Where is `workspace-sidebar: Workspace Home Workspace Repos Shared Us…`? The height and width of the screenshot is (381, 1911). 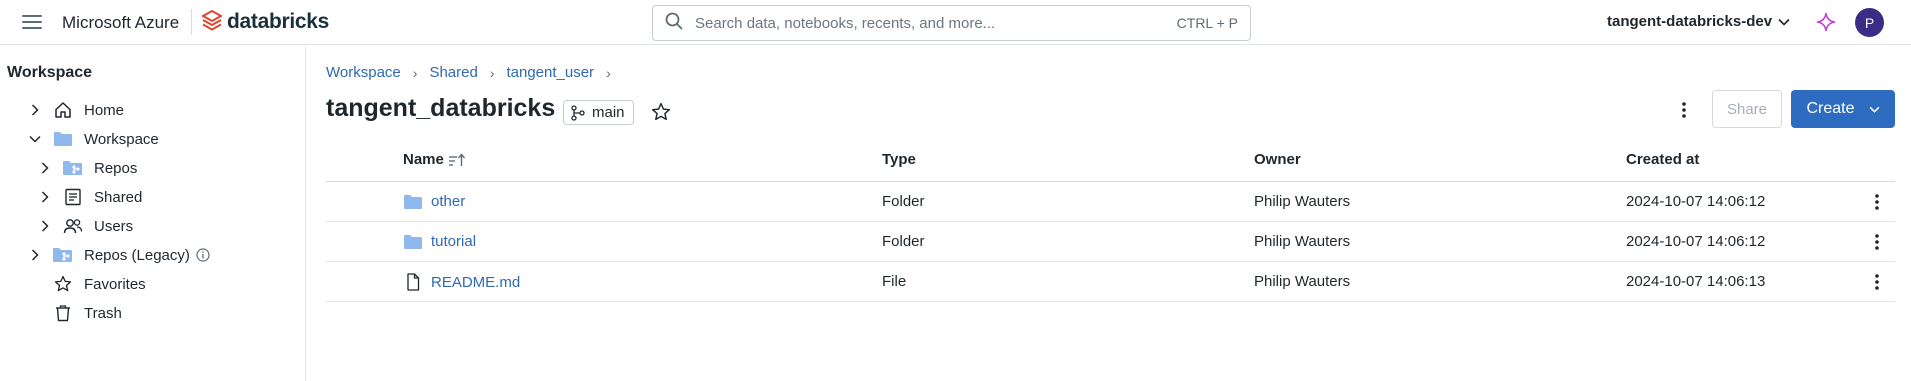
workspace-sidebar: Workspace Home Workspace Repos Shared Us… is located at coordinates (153, 213).